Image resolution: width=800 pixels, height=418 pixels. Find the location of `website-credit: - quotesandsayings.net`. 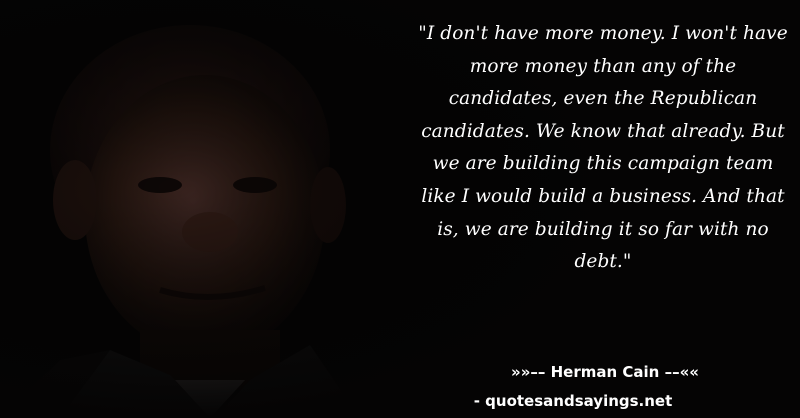

website-credit: - quotesandsayings.net is located at coordinates (573, 401).